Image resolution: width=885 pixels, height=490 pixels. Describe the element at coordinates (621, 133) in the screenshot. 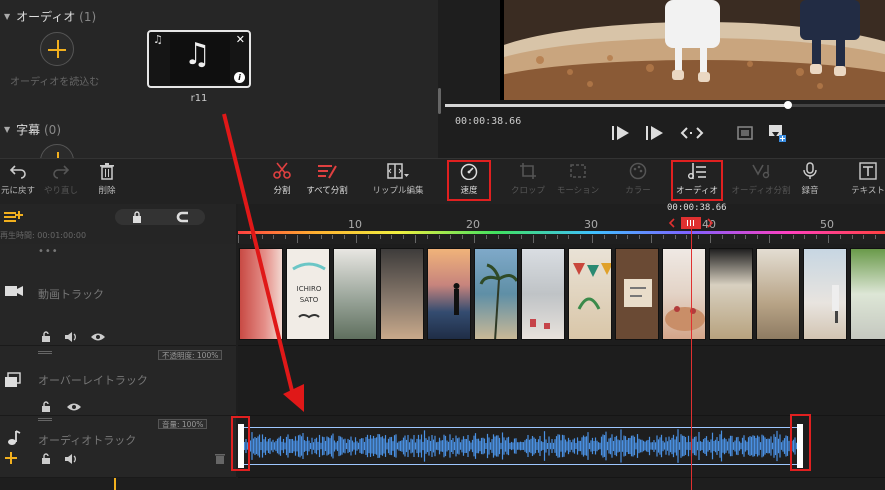

I see `play-icon` at that location.